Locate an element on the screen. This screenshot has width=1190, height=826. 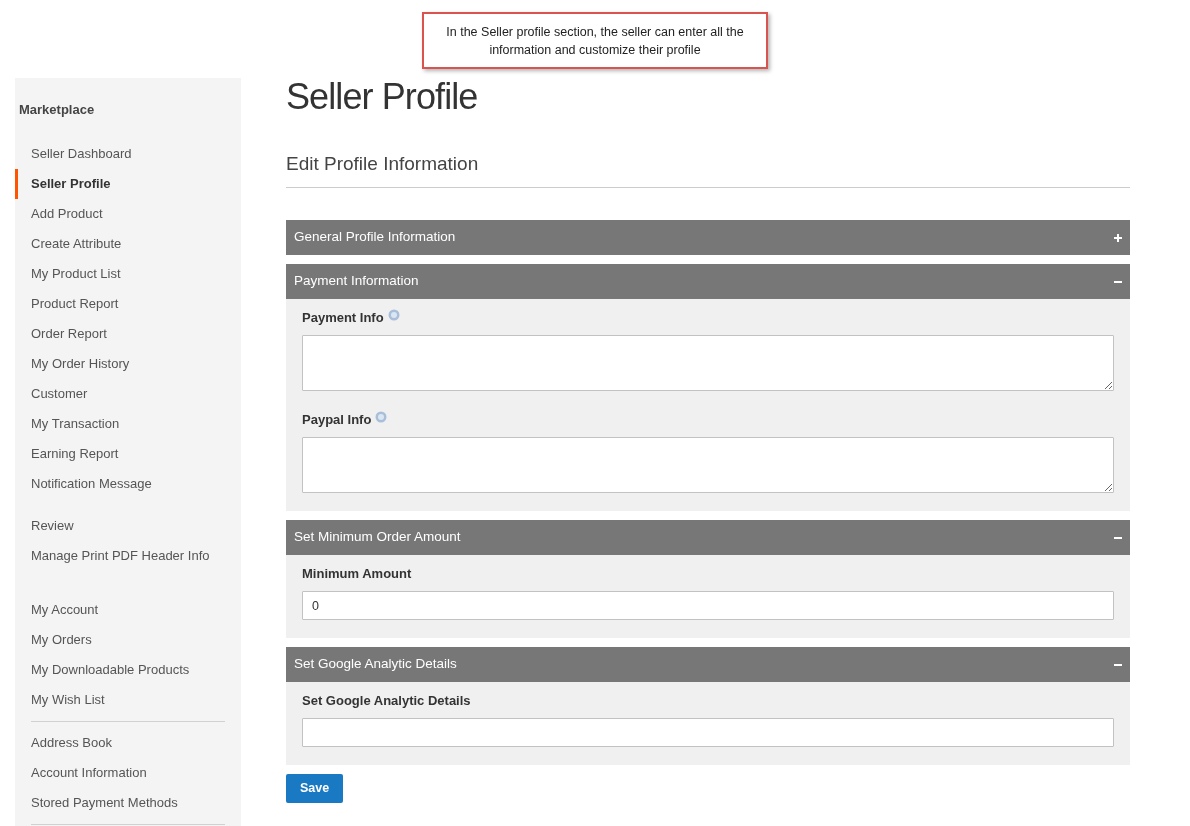
field-label: Payment Info is located at coordinates (343, 318).